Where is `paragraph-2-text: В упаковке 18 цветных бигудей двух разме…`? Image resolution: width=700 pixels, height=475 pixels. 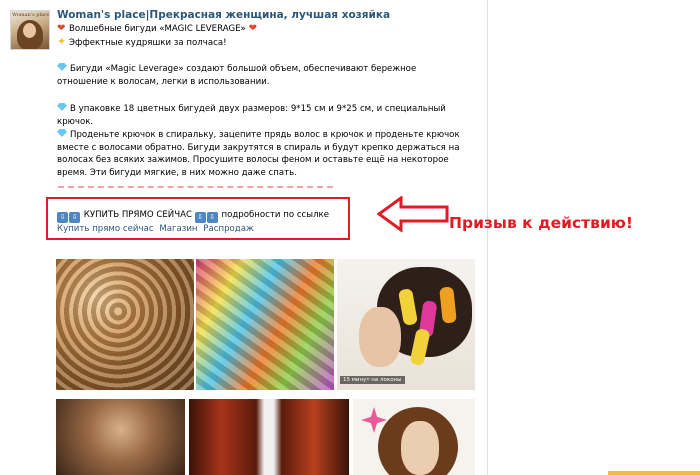 paragraph-2-text: В упаковке 18 цветных бигудей двух разме… is located at coordinates (251, 115).